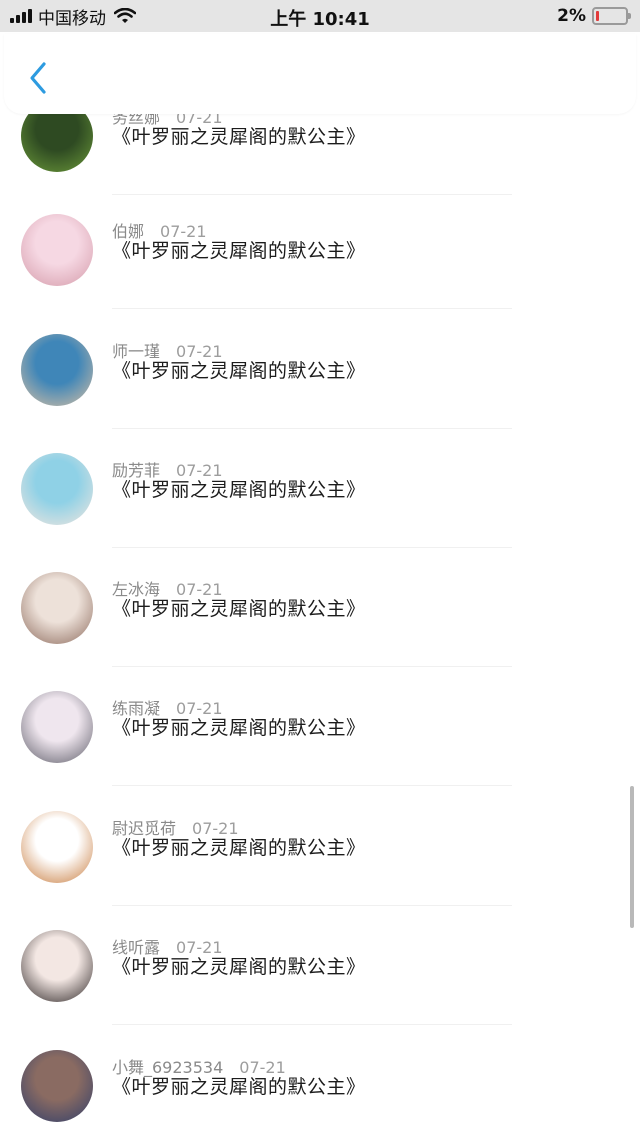 This screenshot has width=640, height=1139. I want to click on list-item: 尉迟觅荷 07-21 《叶罗丽之灵犀阁的默公主》, so click(320, 846).